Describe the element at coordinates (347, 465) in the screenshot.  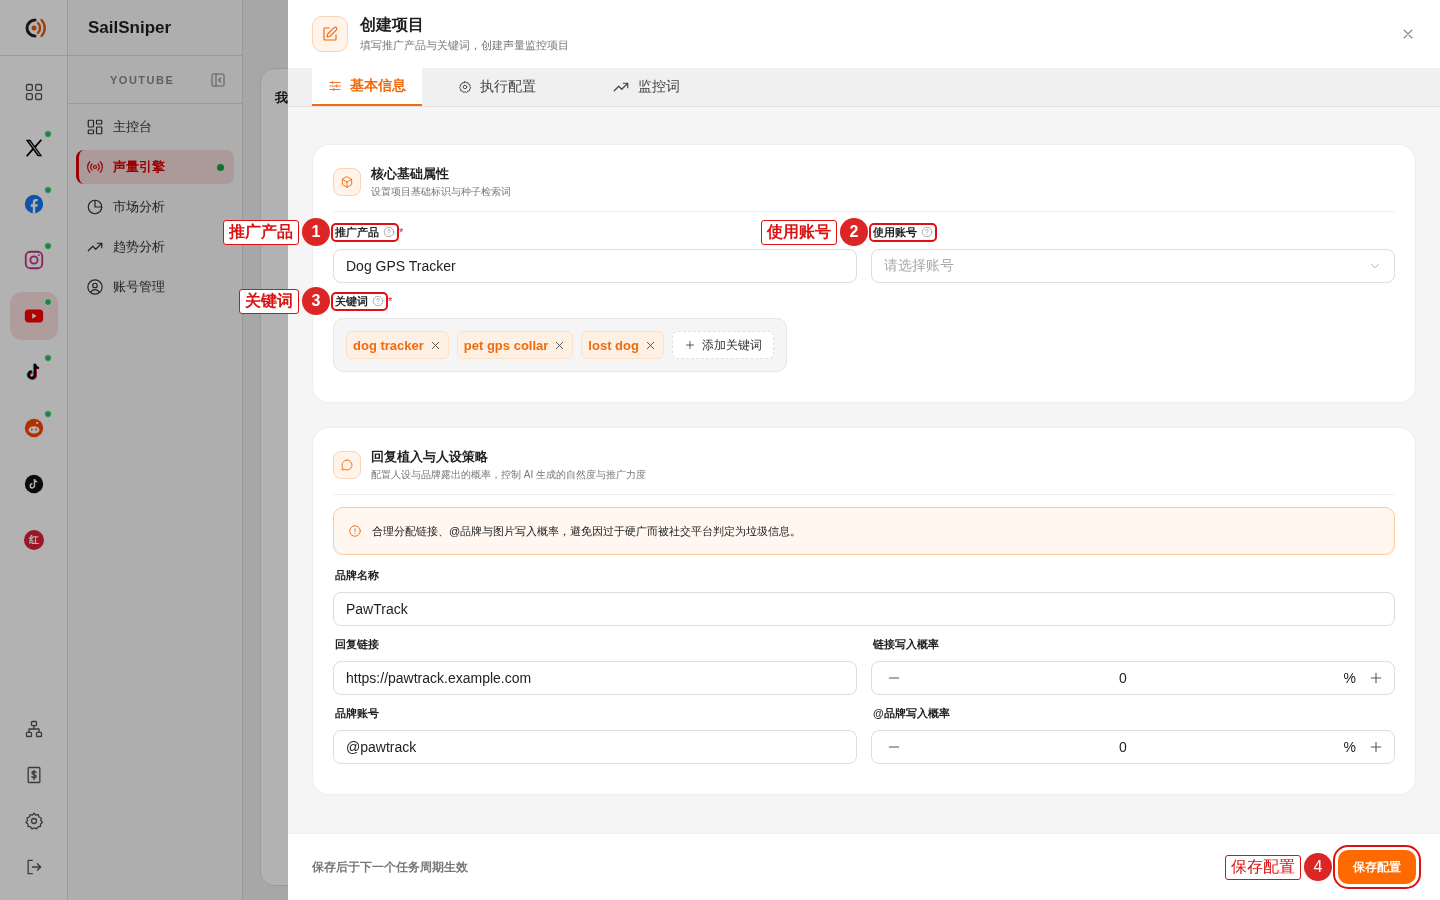
I see `chat-bubble-icon` at that location.